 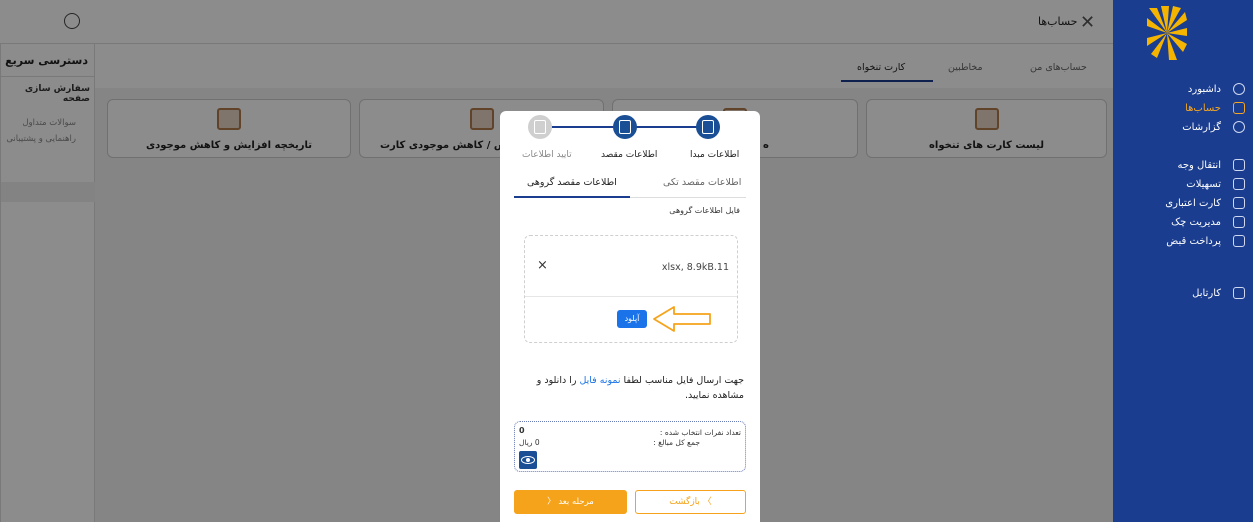 I want to click on file-section-label: فایل اطلاعات گروهی, so click(x=704, y=210).